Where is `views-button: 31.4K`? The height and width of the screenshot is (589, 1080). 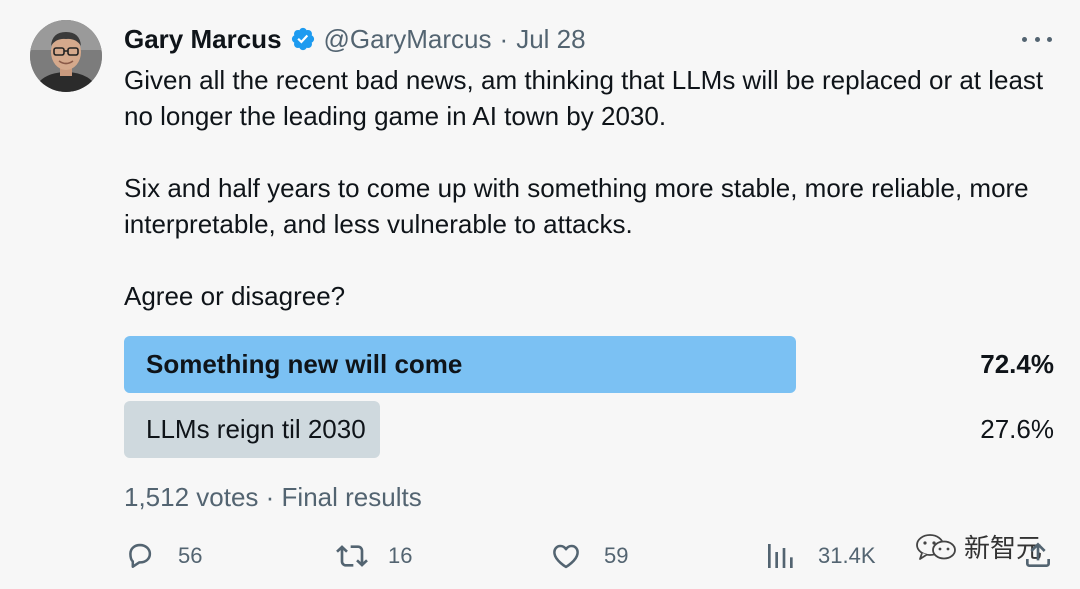
views-button: 31.4K is located at coordinates (820, 556).